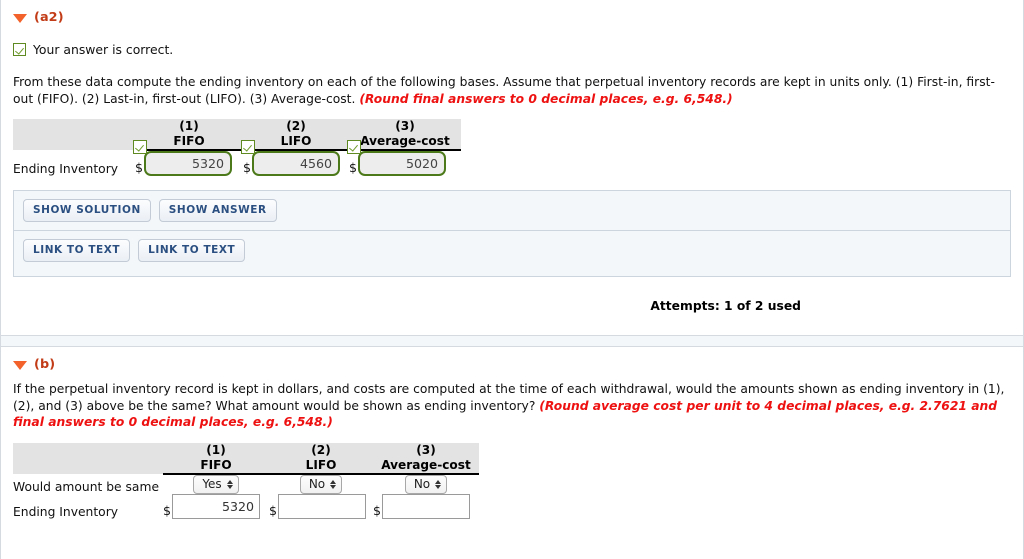  I want to click on action-row-links: LINK TO TEXT LINK TO TEXT, so click(512, 253).